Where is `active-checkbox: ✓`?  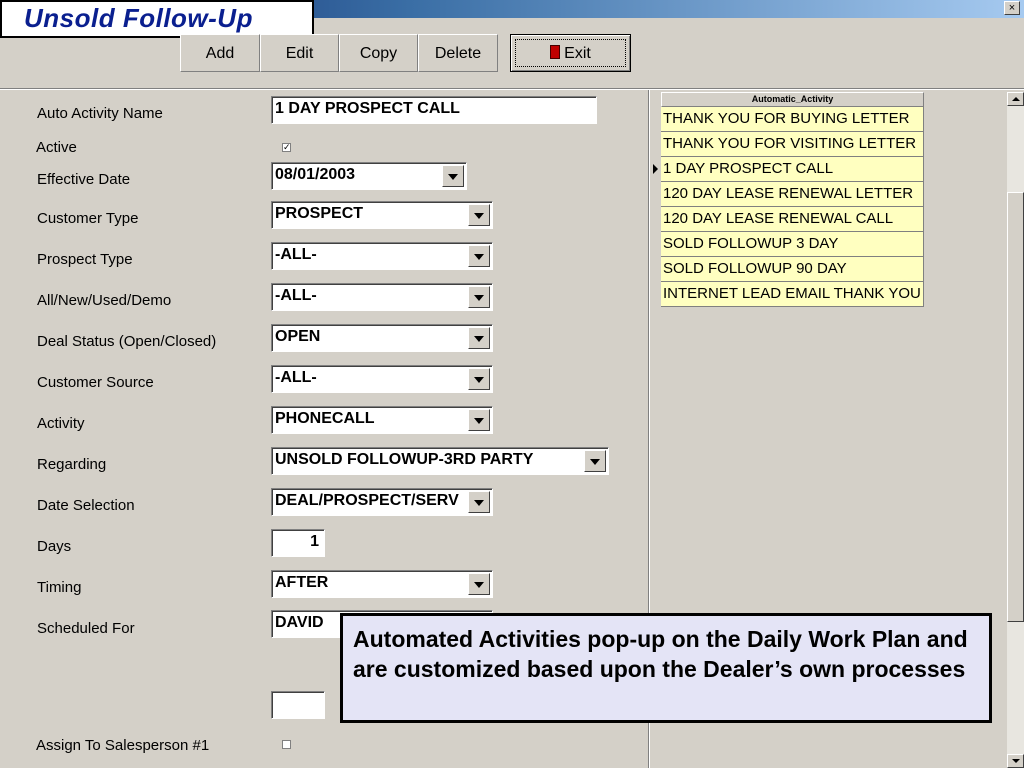
active-checkbox: ✓ is located at coordinates (286, 147).